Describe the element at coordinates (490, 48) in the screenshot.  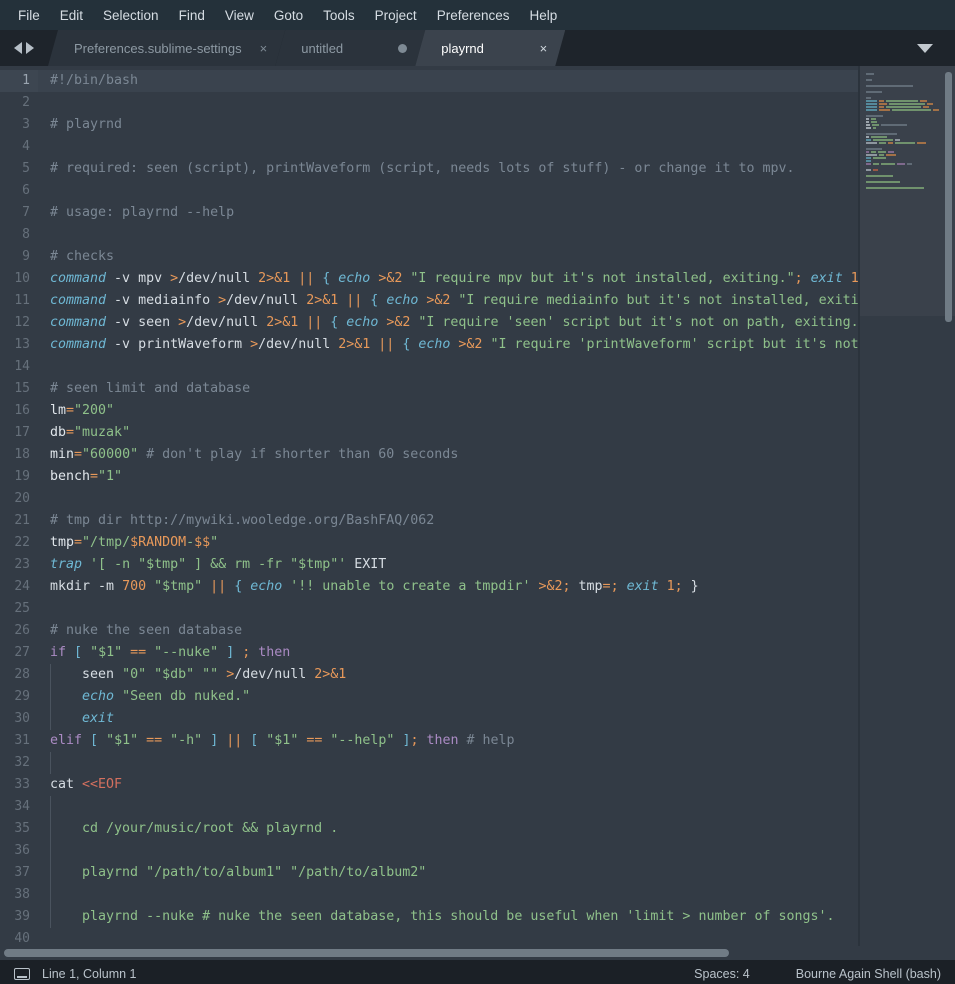
I see `tab-playrnd: playrnd ×` at that location.